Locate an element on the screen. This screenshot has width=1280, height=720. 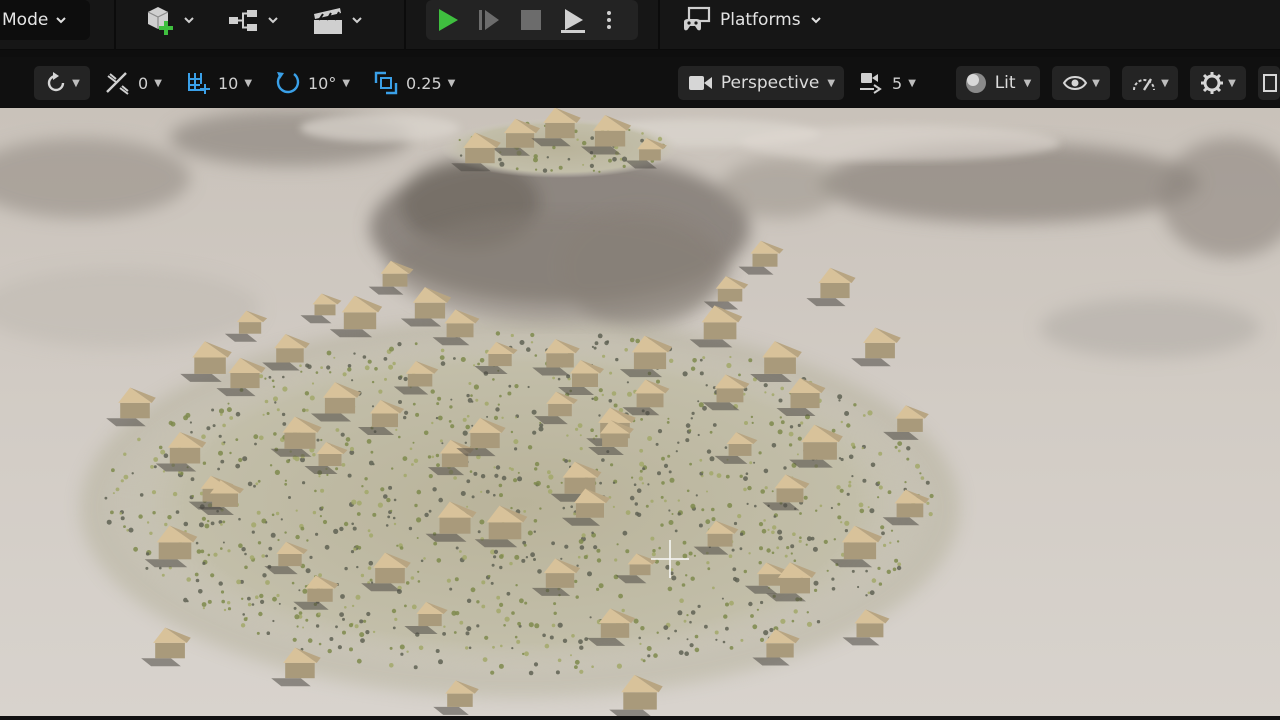
blueprint-button is located at coordinates (254, 20).